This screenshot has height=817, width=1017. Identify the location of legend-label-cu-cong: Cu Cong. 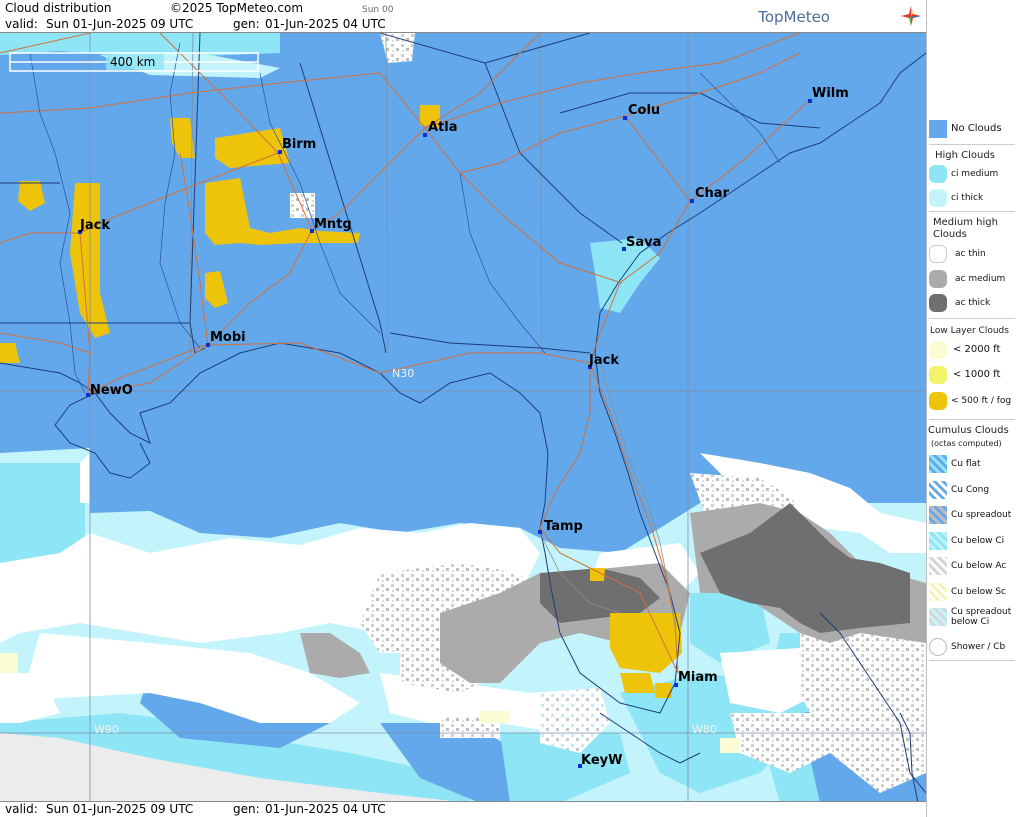
(970, 490).